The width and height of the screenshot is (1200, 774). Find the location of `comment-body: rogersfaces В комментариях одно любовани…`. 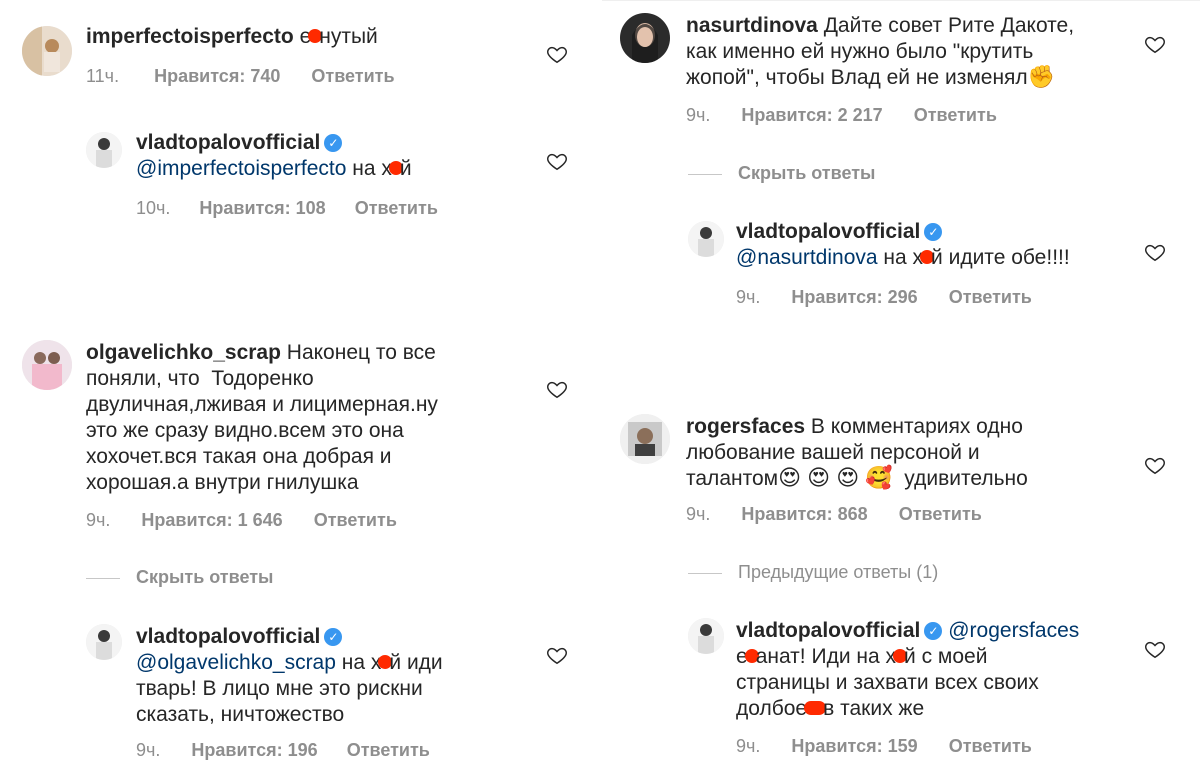

comment-body: rogersfaces В комментариях одно любовани… is located at coordinates (857, 453).